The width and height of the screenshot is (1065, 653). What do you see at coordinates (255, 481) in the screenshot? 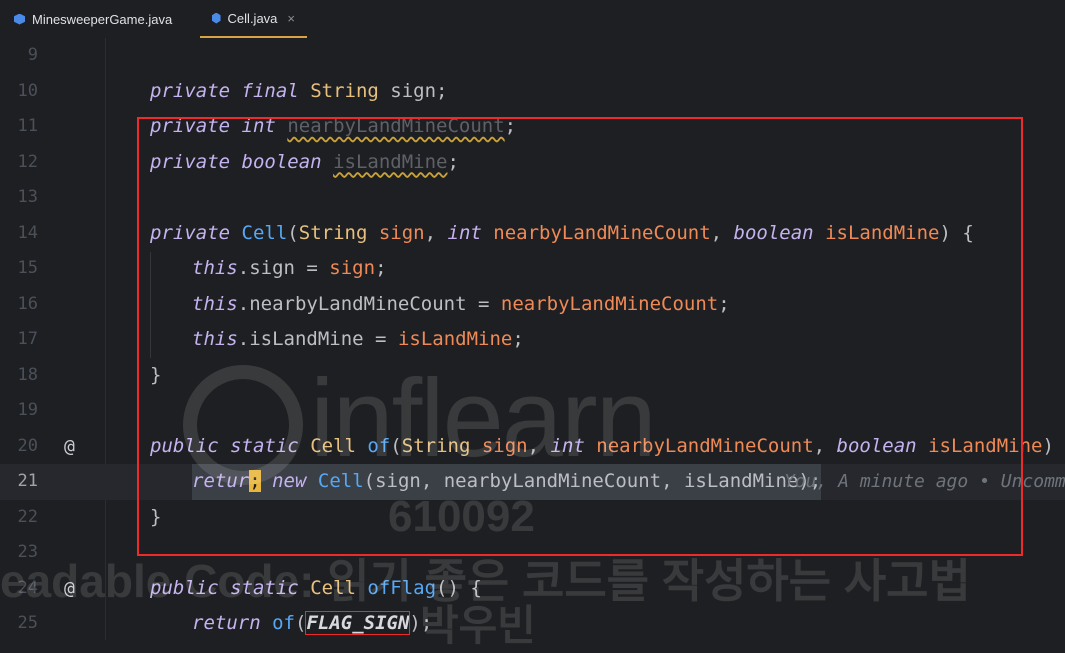
I see `text-caret: ;` at bounding box center [255, 481].